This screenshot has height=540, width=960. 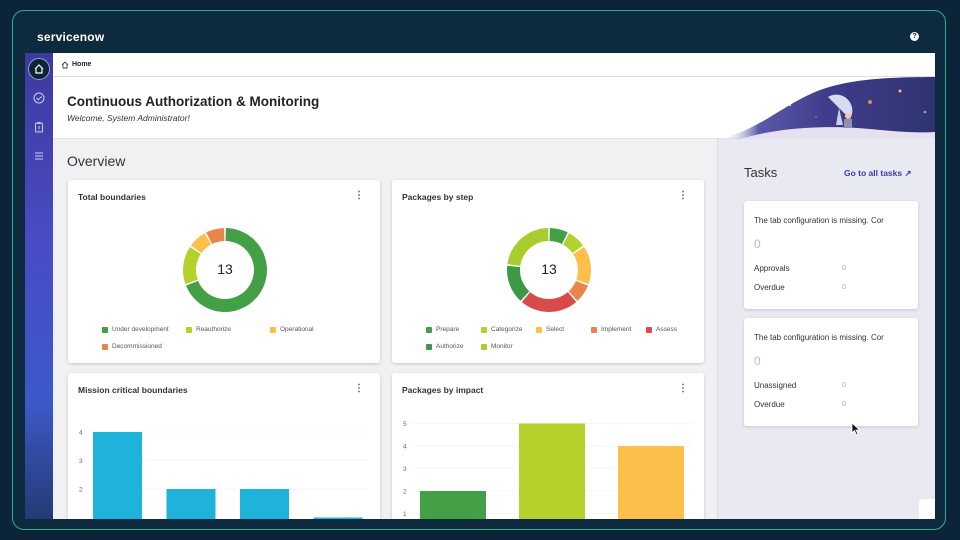 I want to click on overview-title: Overview, so click(x=96, y=161).